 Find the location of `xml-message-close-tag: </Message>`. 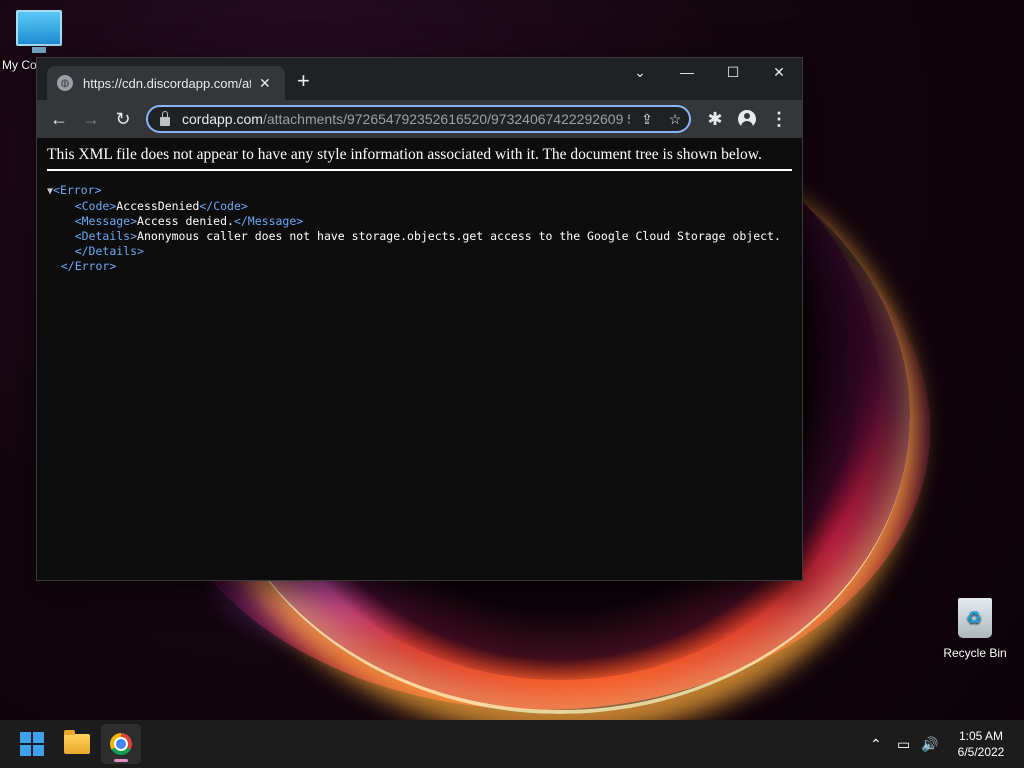

xml-message-close-tag: </Message> is located at coordinates (268, 221).